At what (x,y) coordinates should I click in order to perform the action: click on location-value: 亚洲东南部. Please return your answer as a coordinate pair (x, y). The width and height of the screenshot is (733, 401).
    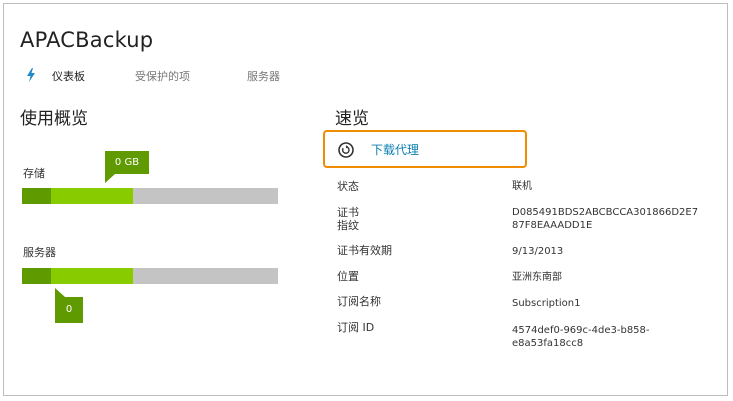
    Looking at the image, I should click on (537, 277).